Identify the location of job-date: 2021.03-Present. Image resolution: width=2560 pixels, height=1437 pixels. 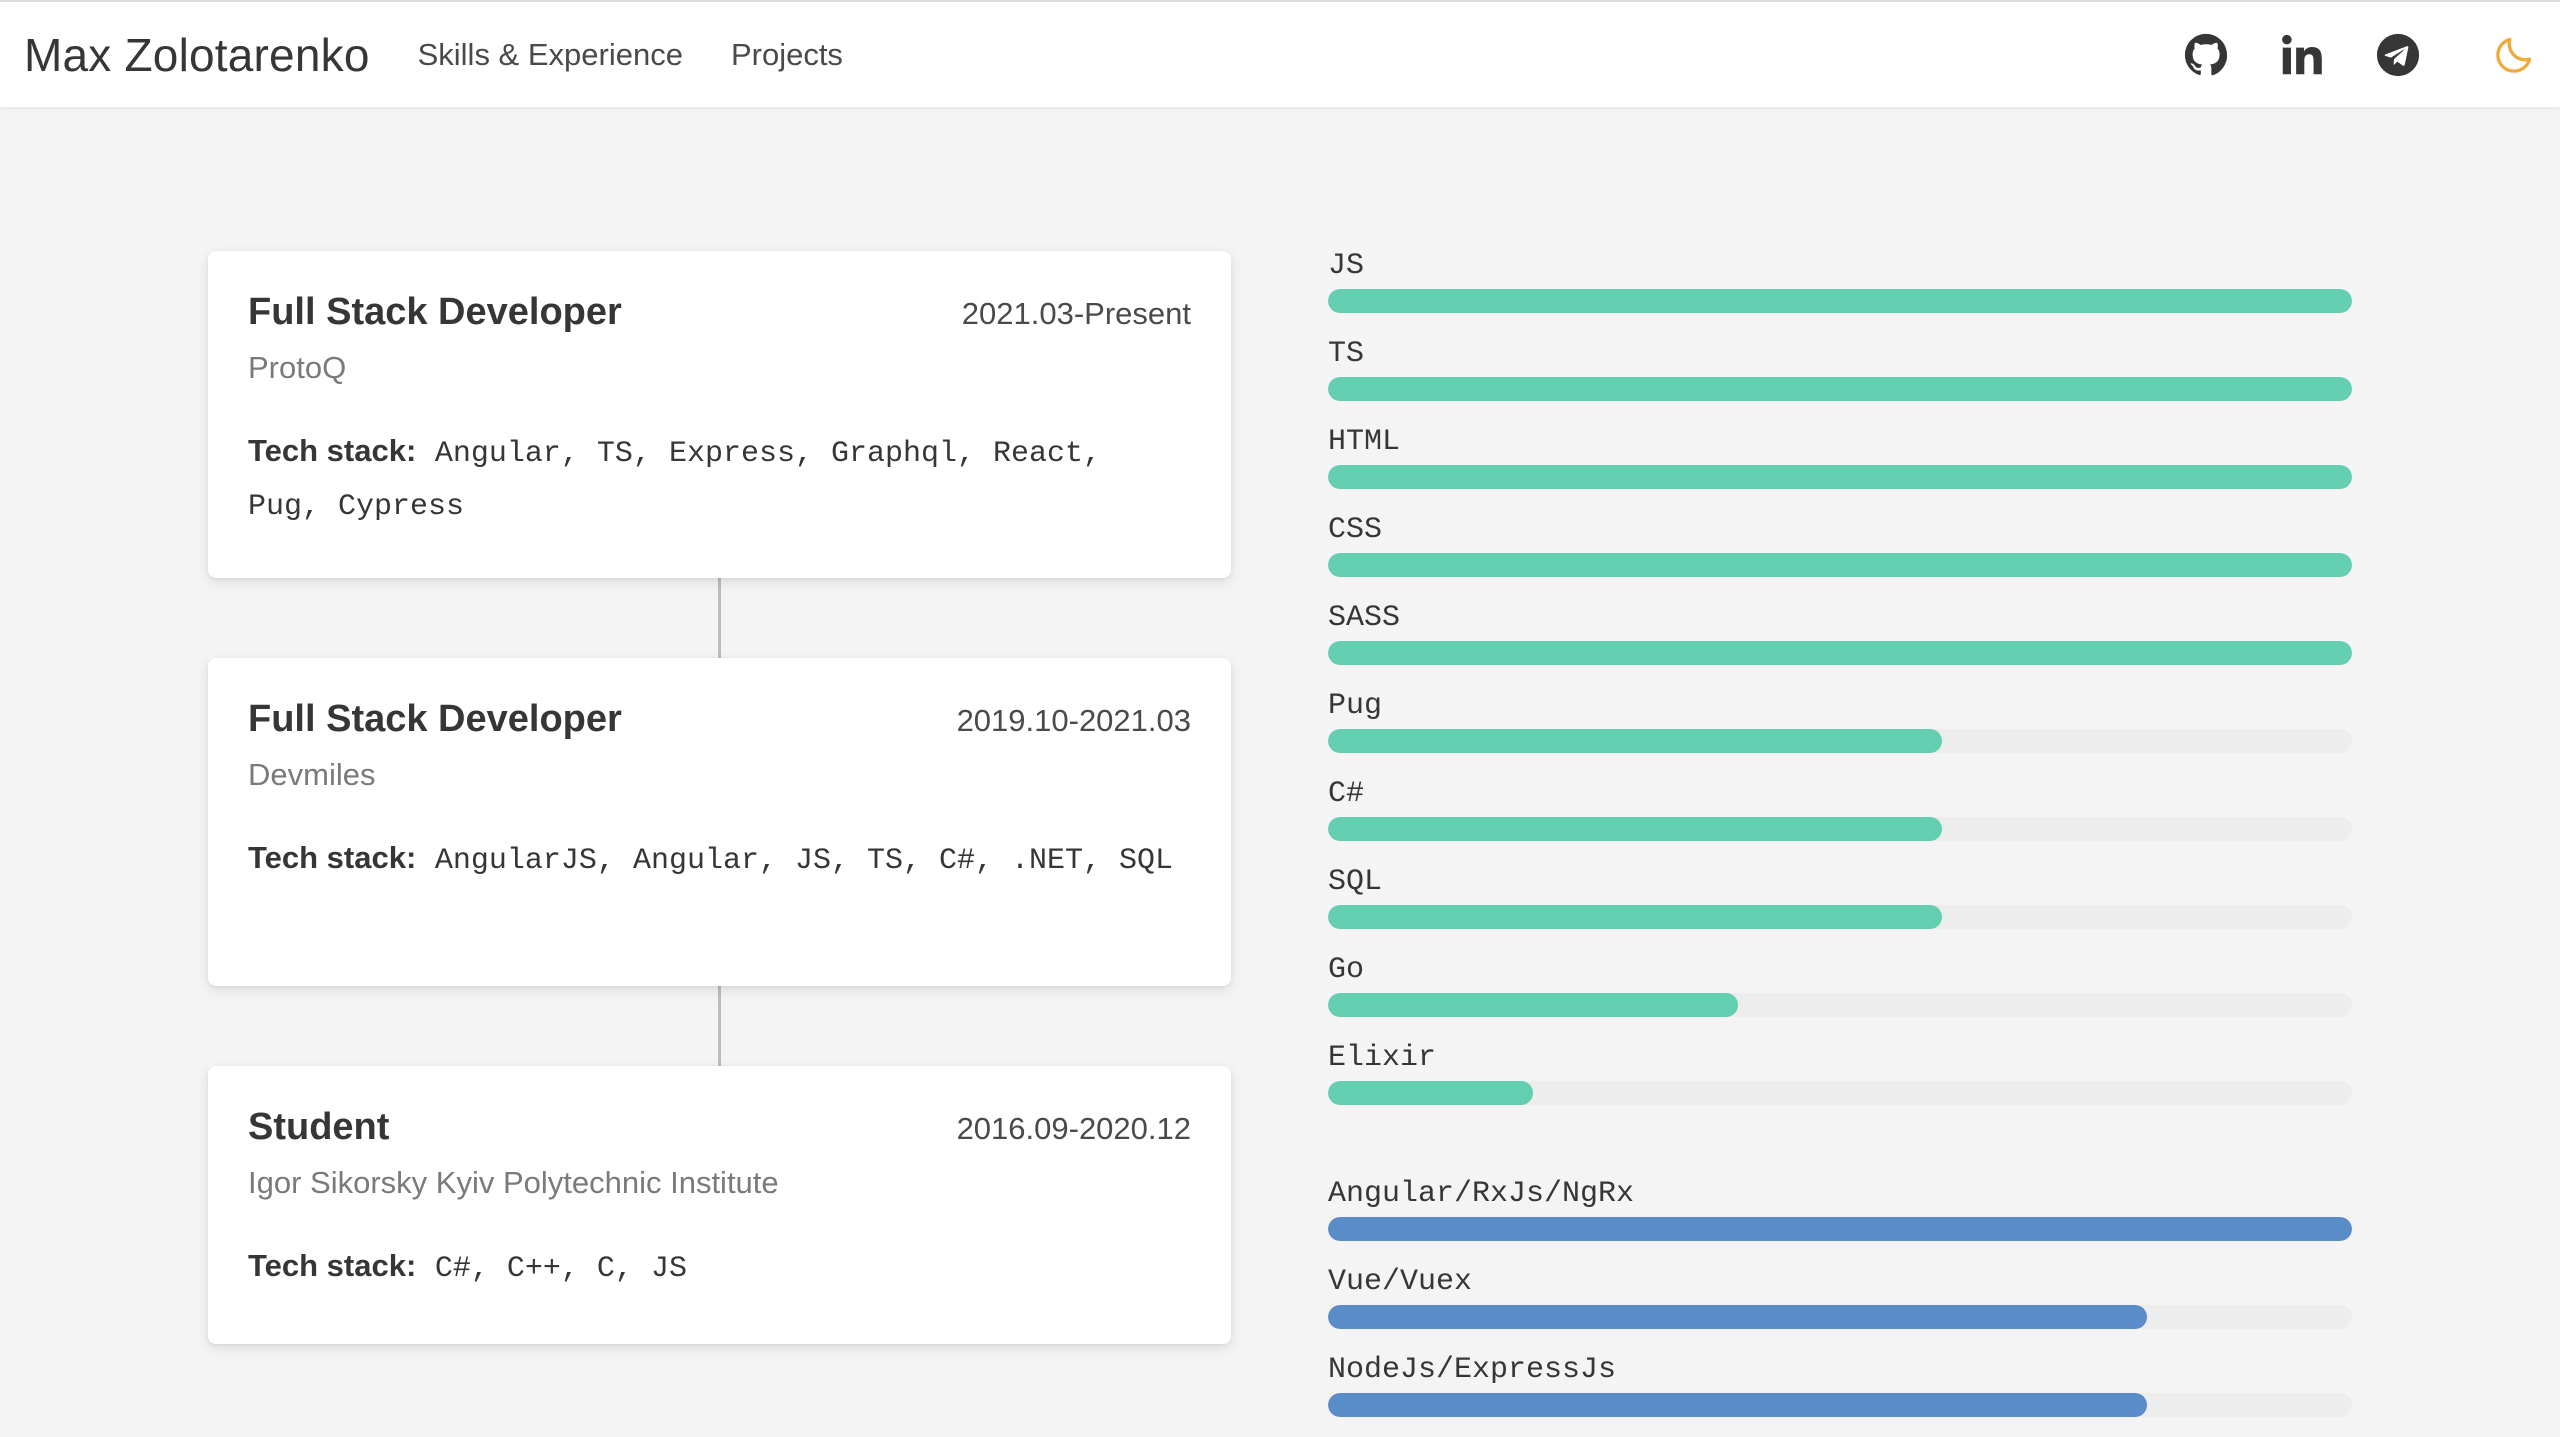
(1076, 313).